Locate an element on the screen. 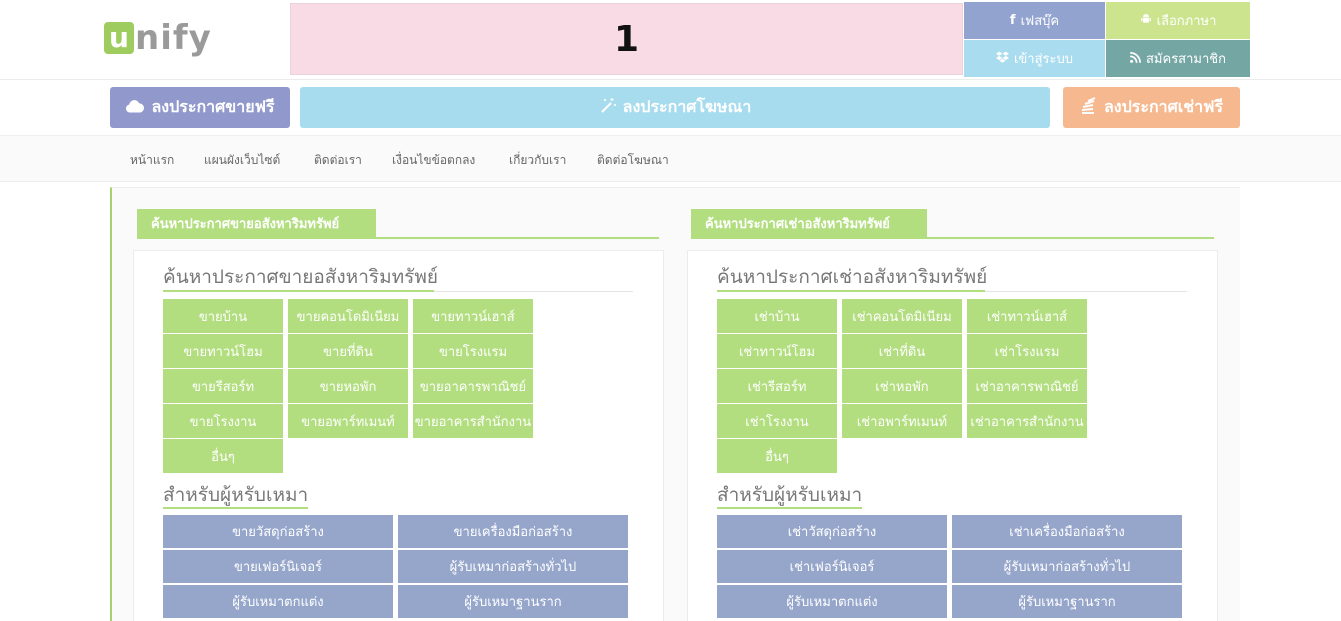 This screenshot has height=621, width=1341. logo-badge: u is located at coordinates (119, 38).